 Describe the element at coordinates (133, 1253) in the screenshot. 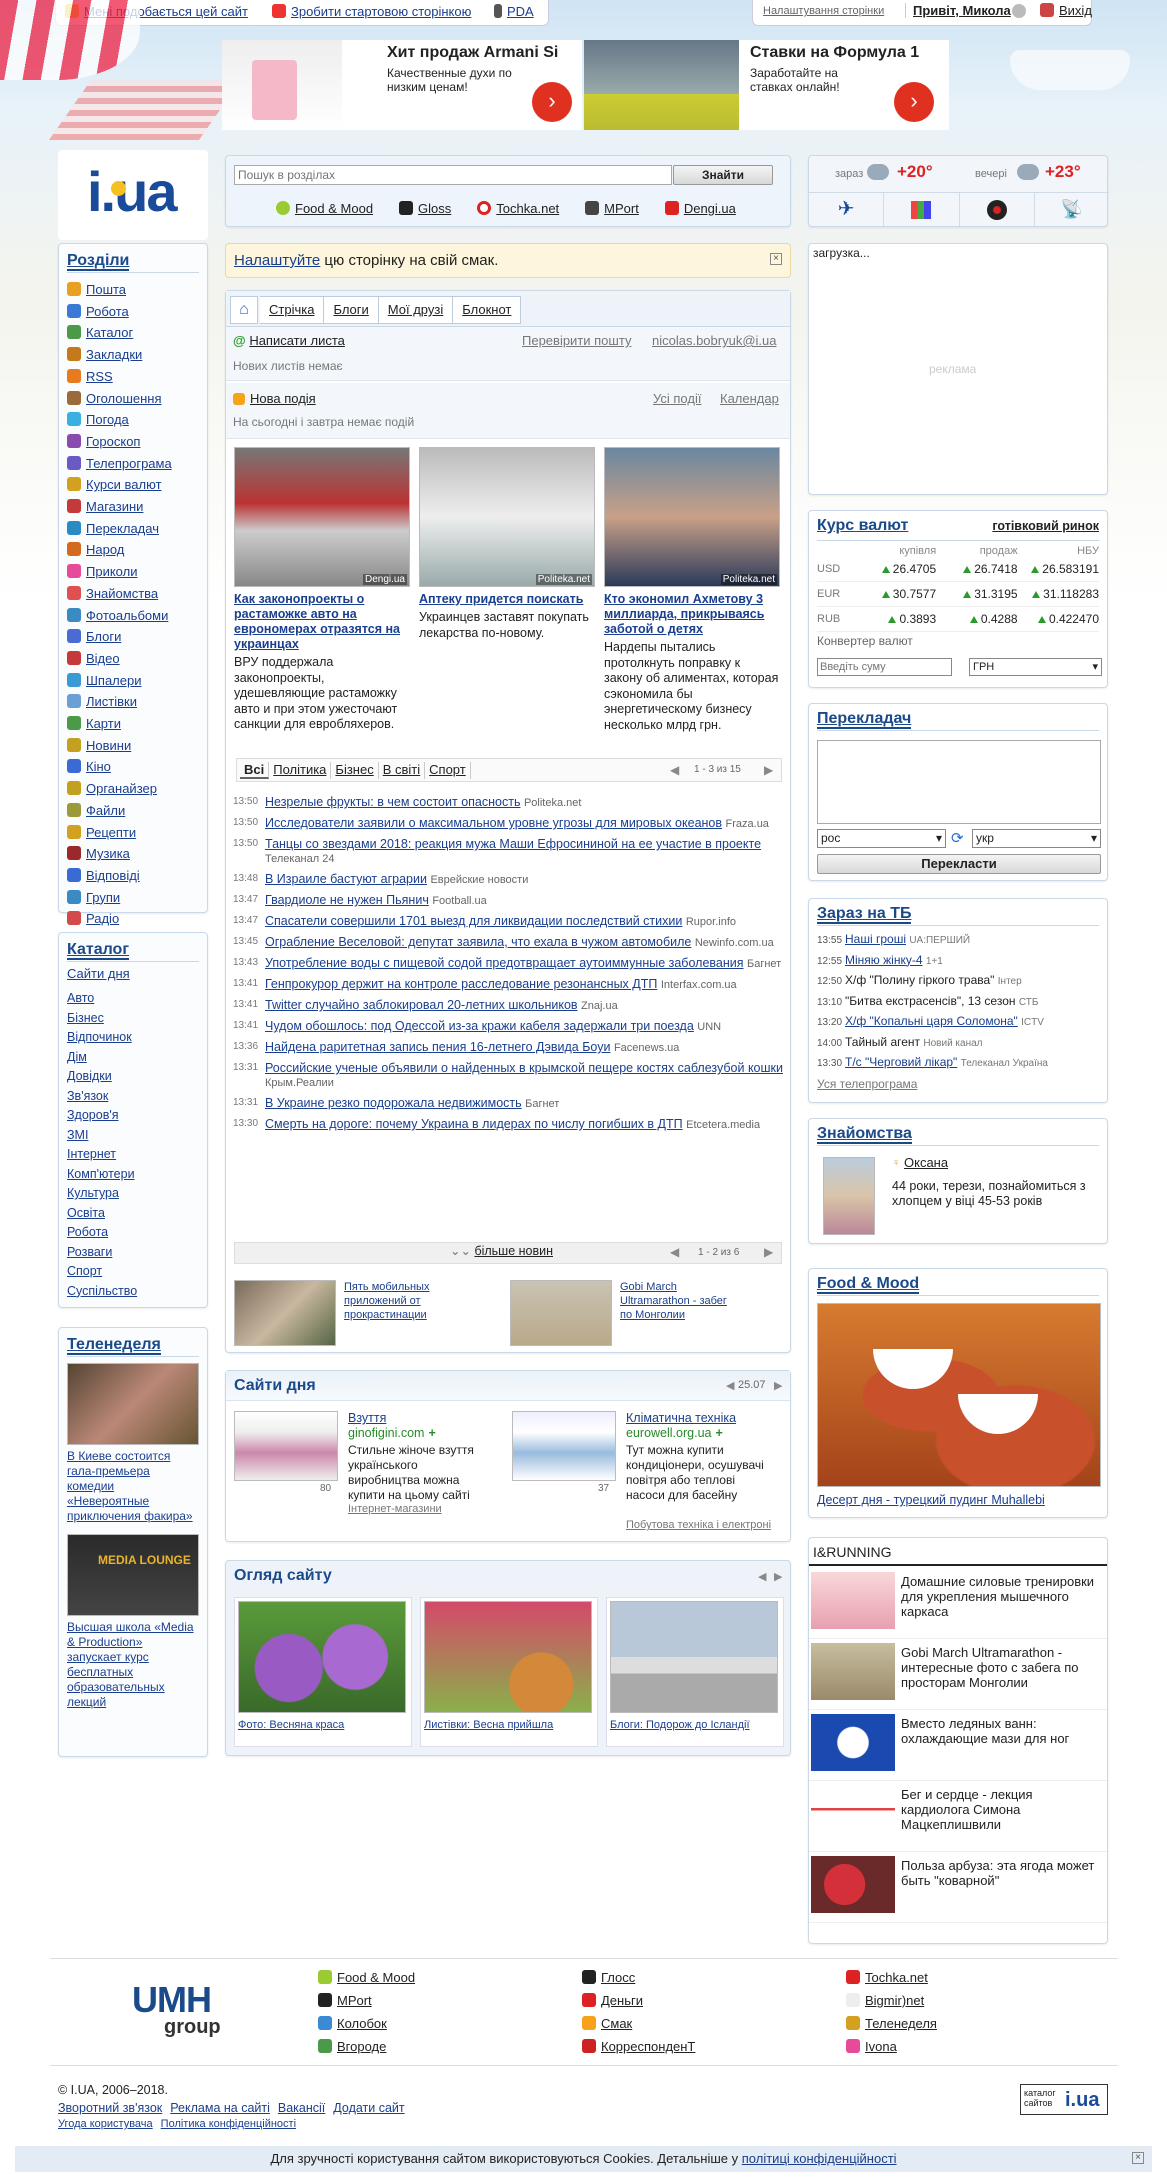

I see `catalog-item: Розваги` at that location.